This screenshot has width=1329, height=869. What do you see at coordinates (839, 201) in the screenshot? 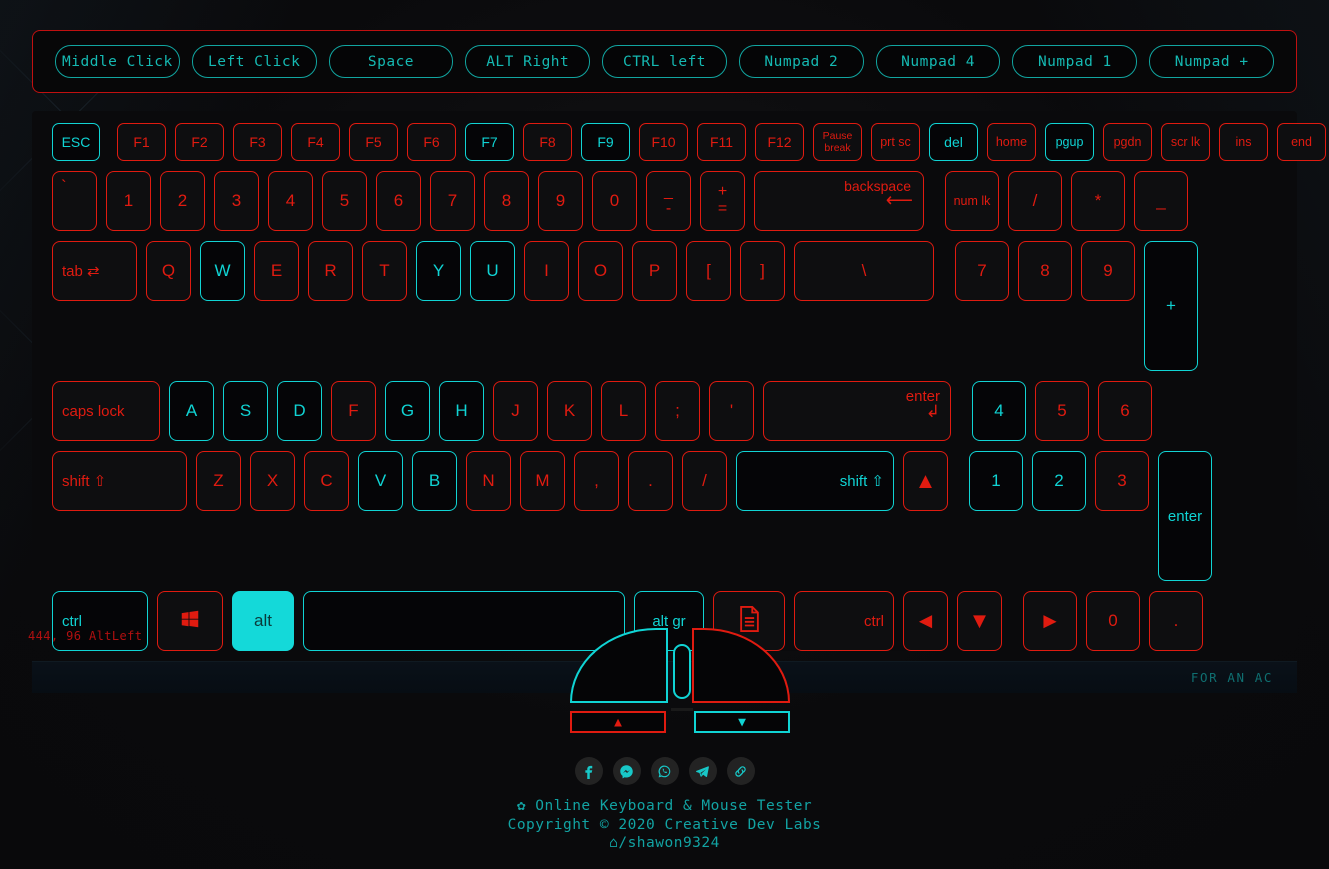
I see `key-backspace: backspace ⟵` at bounding box center [839, 201].